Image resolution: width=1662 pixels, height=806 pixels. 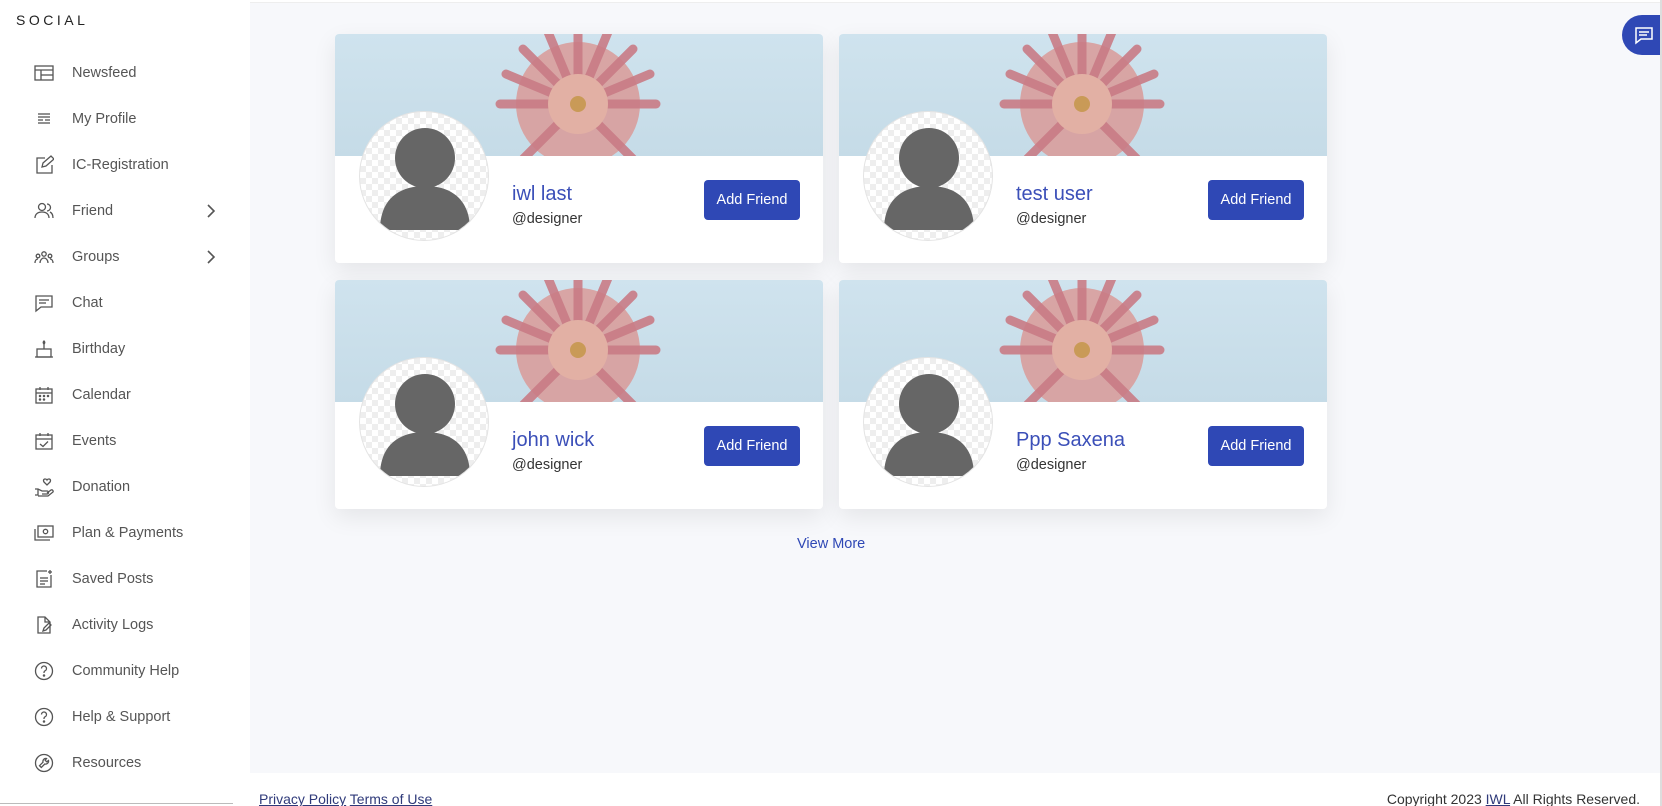 I want to click on sidebar-item-label: Donation, so click(x=101, y=487).